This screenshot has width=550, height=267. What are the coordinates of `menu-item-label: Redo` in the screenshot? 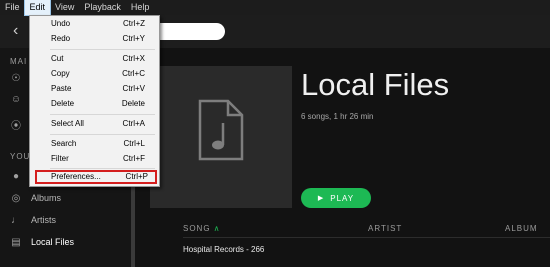 It's located at (61, 38).